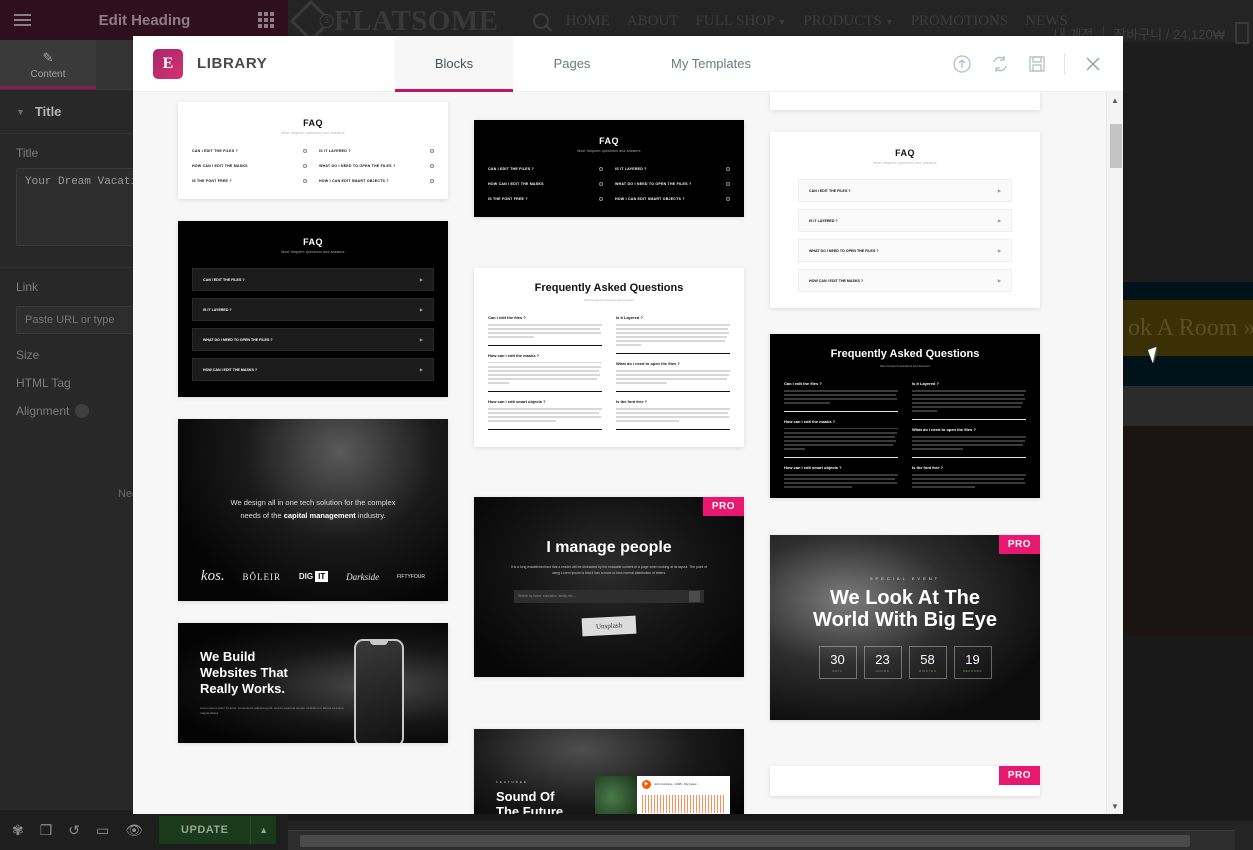 The width and height of the screenshot is (1253, 850). What do you see at coordinates (1242, 33) in the screenshot?
I see `cart-icon` at bounding box center [1242, 33].